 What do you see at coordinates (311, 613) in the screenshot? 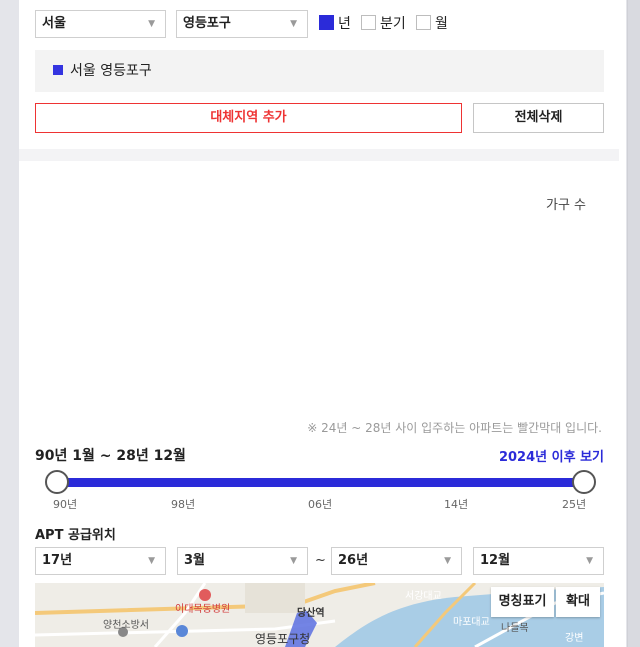
I see `map-label-station: 당산역` at bounding box center [311, 613].